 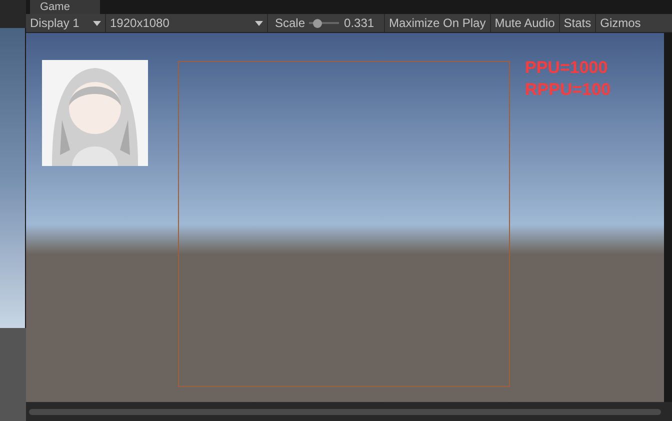 What do you see at coordinates (317, 23) in the screenshot?
I see `slider-thumb` at bounding box center [317, 23].